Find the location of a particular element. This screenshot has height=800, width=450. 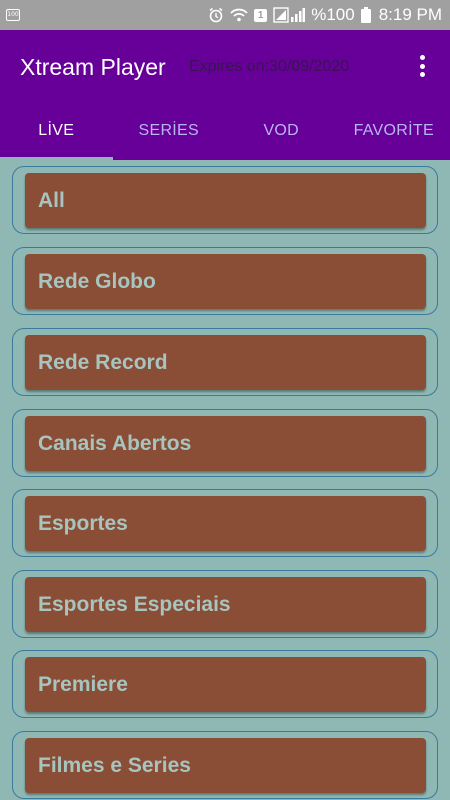

category-button-esportes-especiais: Esportes Especiais is located at coordinates (225, 604).